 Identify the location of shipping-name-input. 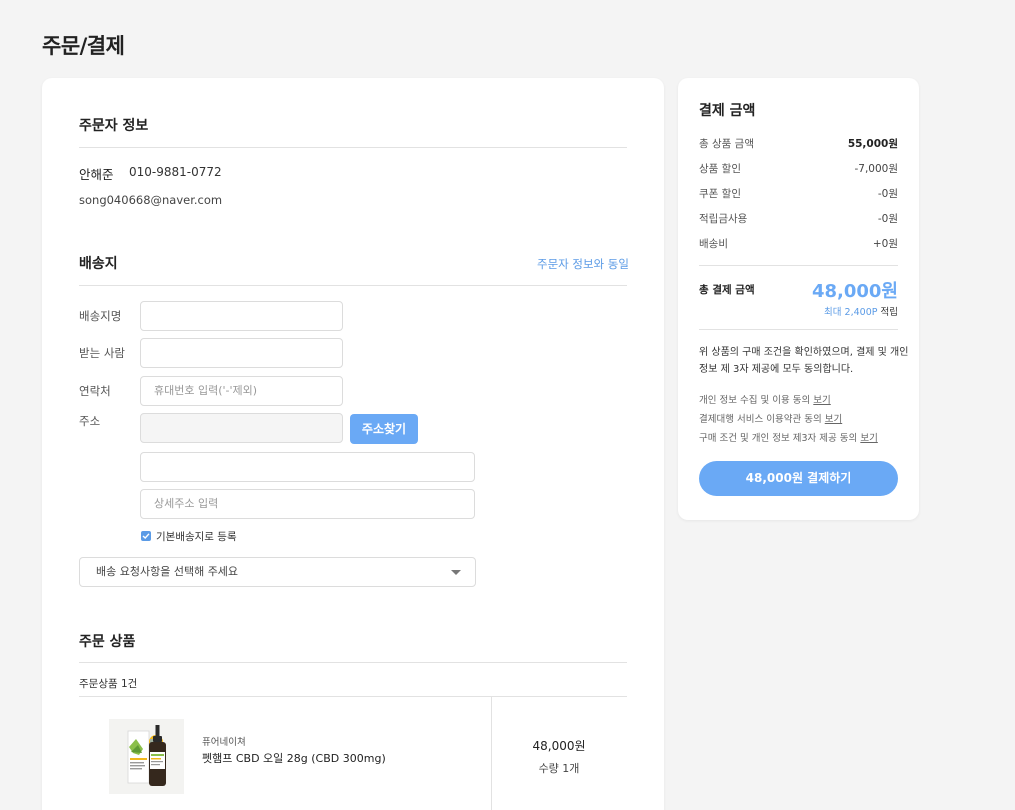
(241, 316).